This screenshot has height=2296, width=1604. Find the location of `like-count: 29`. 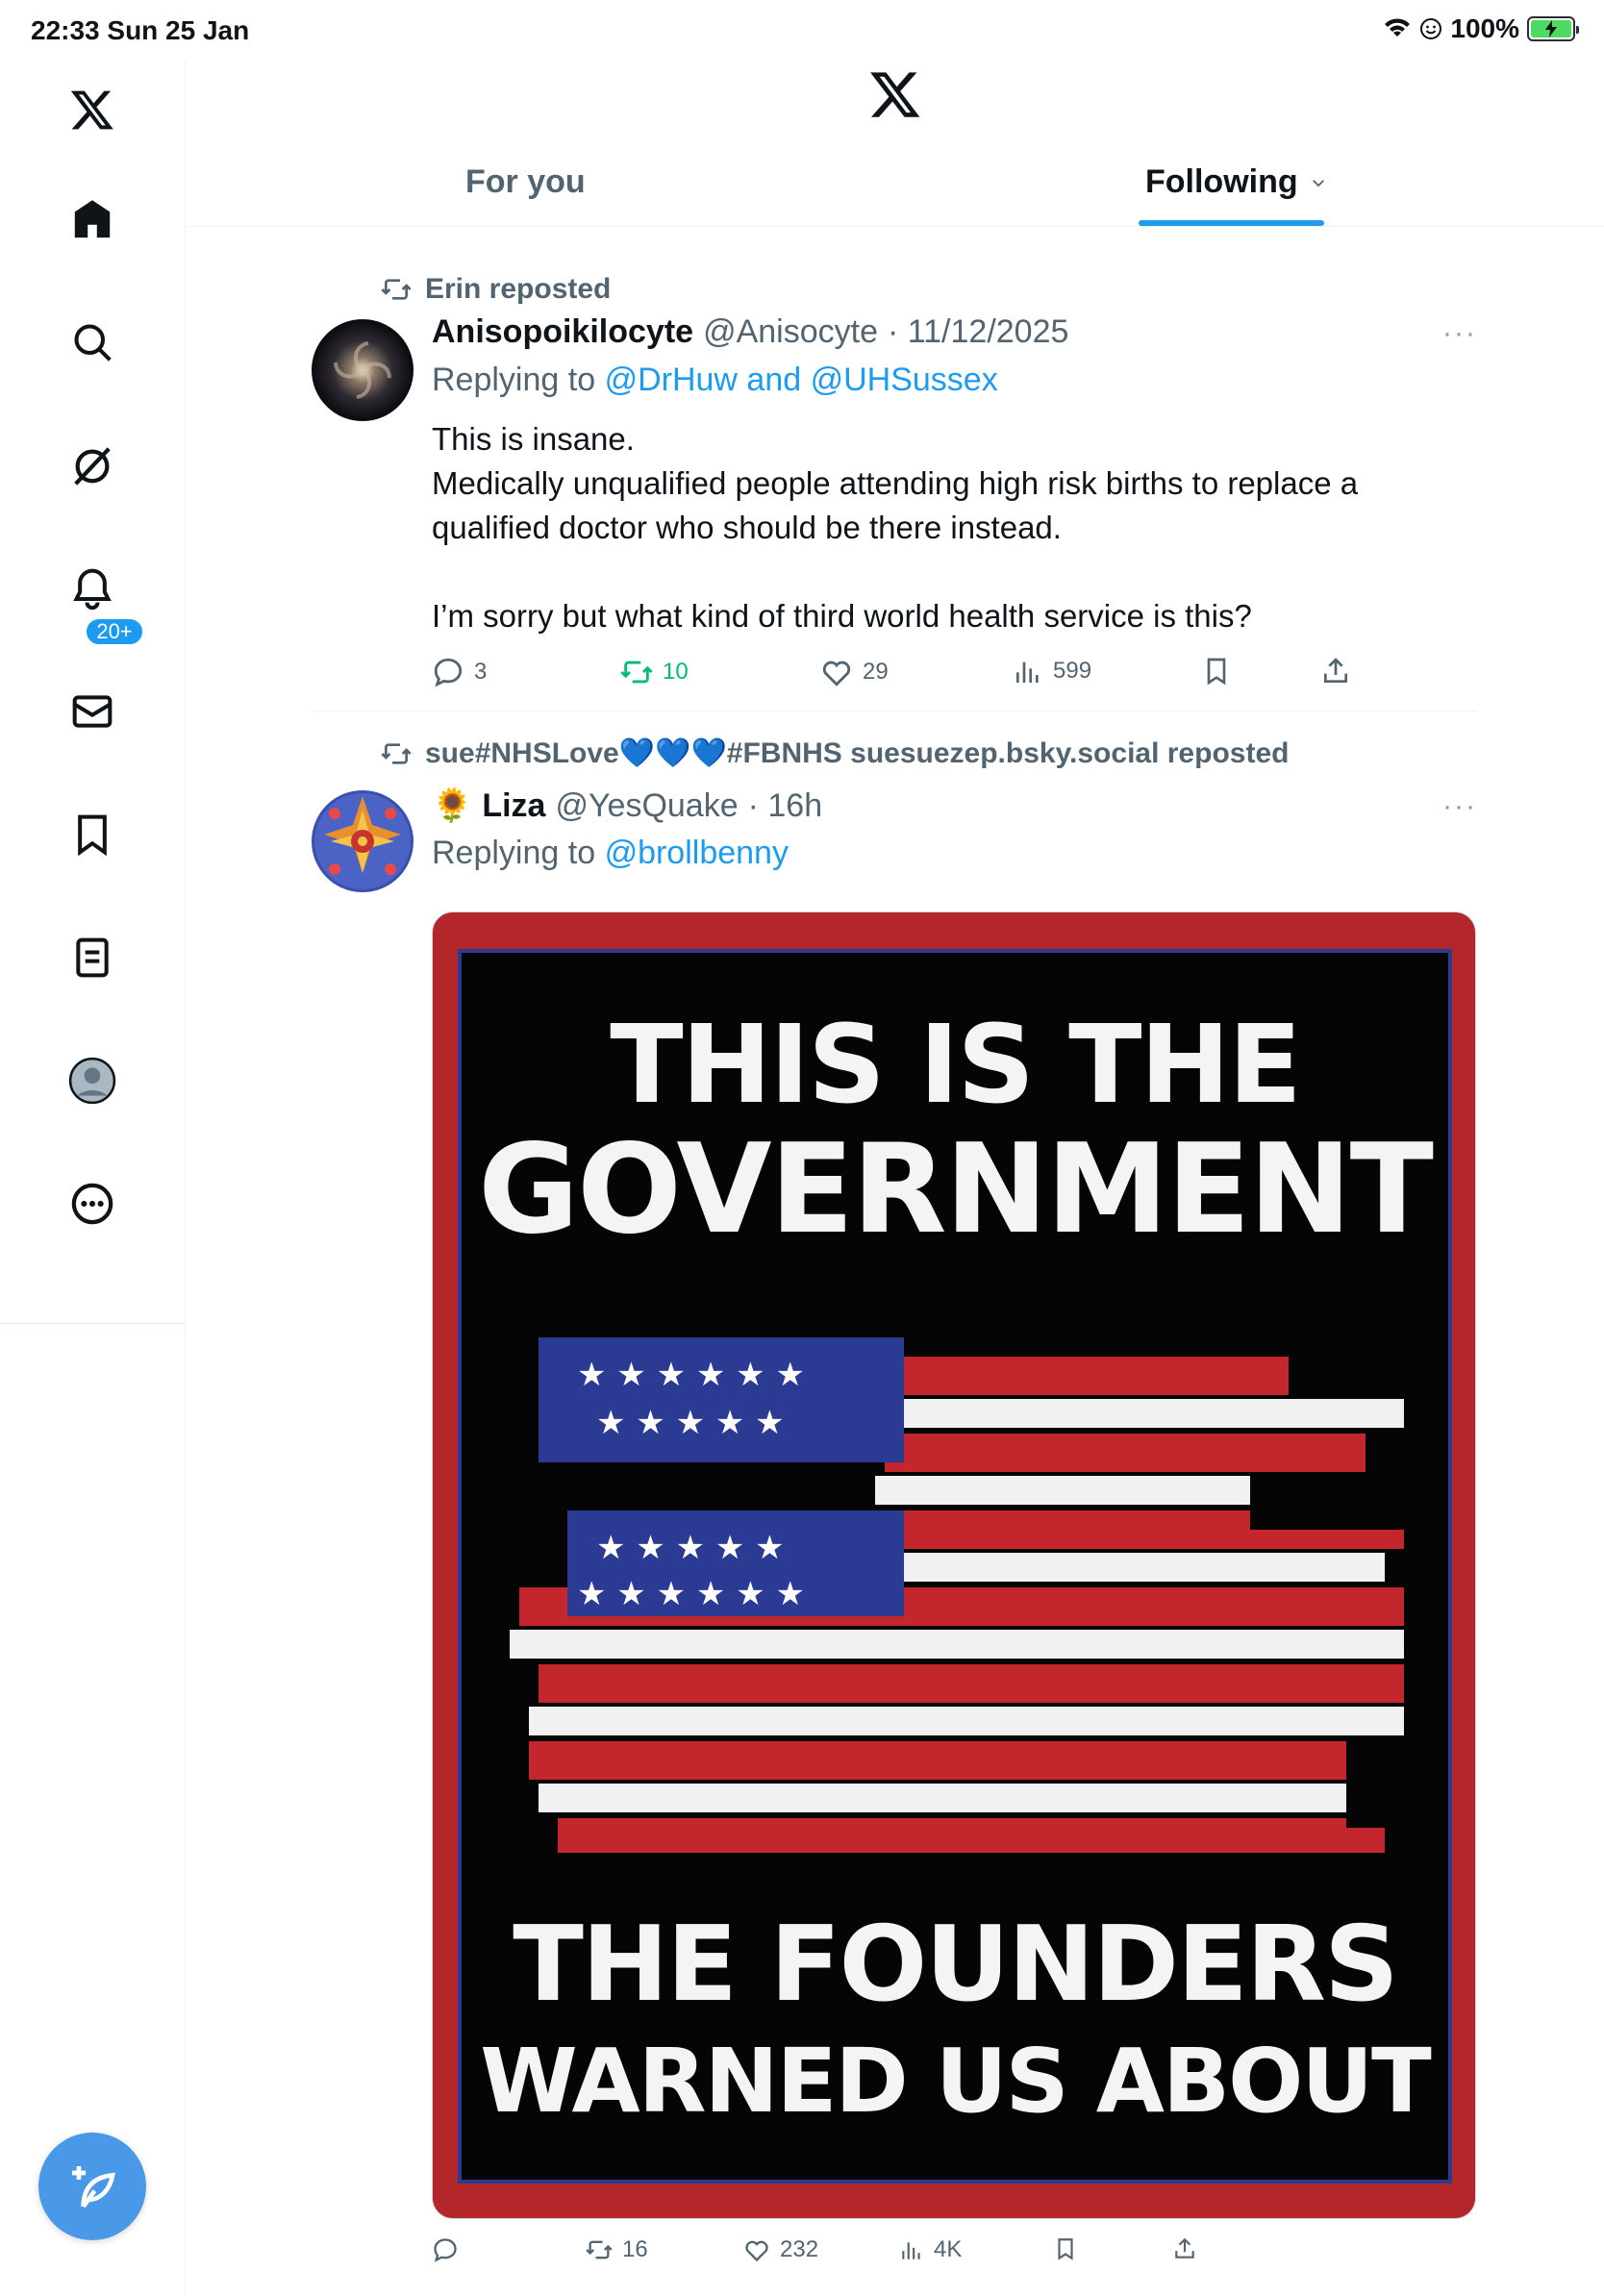

like-count: 29 is located at coordinates (876, 672).